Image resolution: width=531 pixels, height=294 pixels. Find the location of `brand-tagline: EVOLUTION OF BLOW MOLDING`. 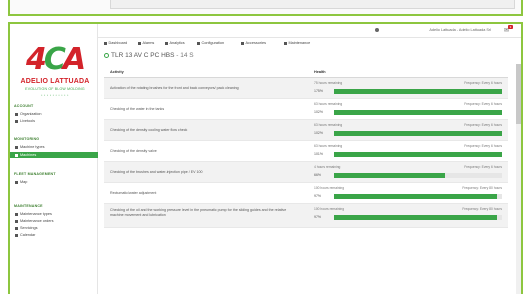

brand-tagline: EVOLUTION OF BLOW MOLDING is located at coordinates (55, 89).